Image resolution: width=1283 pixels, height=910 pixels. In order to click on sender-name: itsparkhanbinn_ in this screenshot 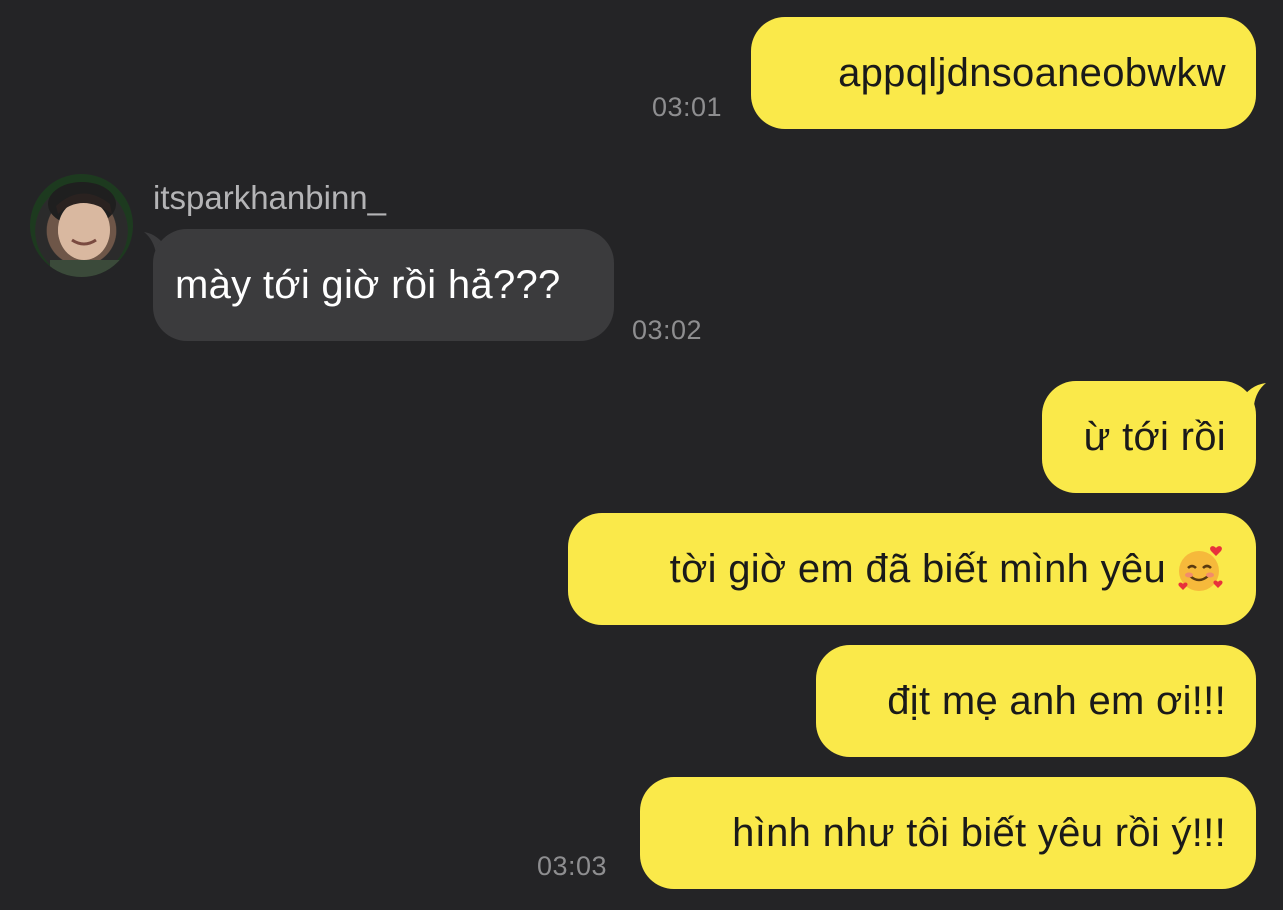, I will do `click(269, 197)`.